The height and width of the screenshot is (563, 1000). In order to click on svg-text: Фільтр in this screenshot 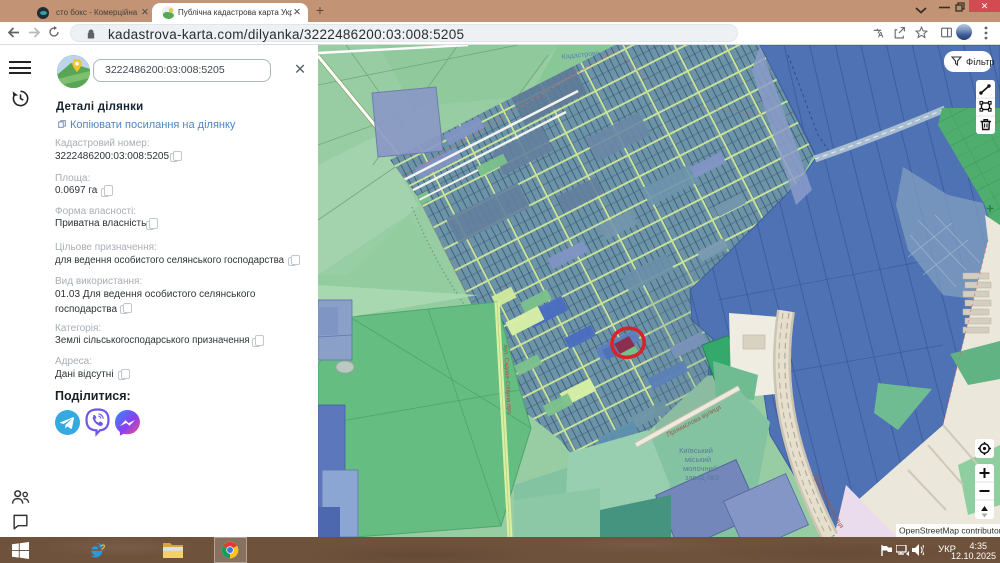, I will do `click(980, 62)`.